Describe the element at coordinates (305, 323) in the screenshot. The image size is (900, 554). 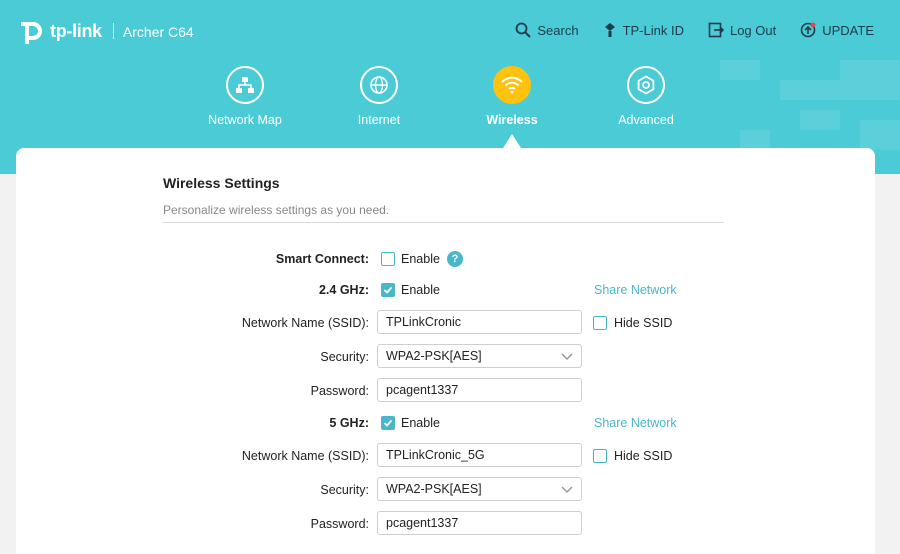
I see `band24-ssid-label: Network Name (SSID):` at that location.